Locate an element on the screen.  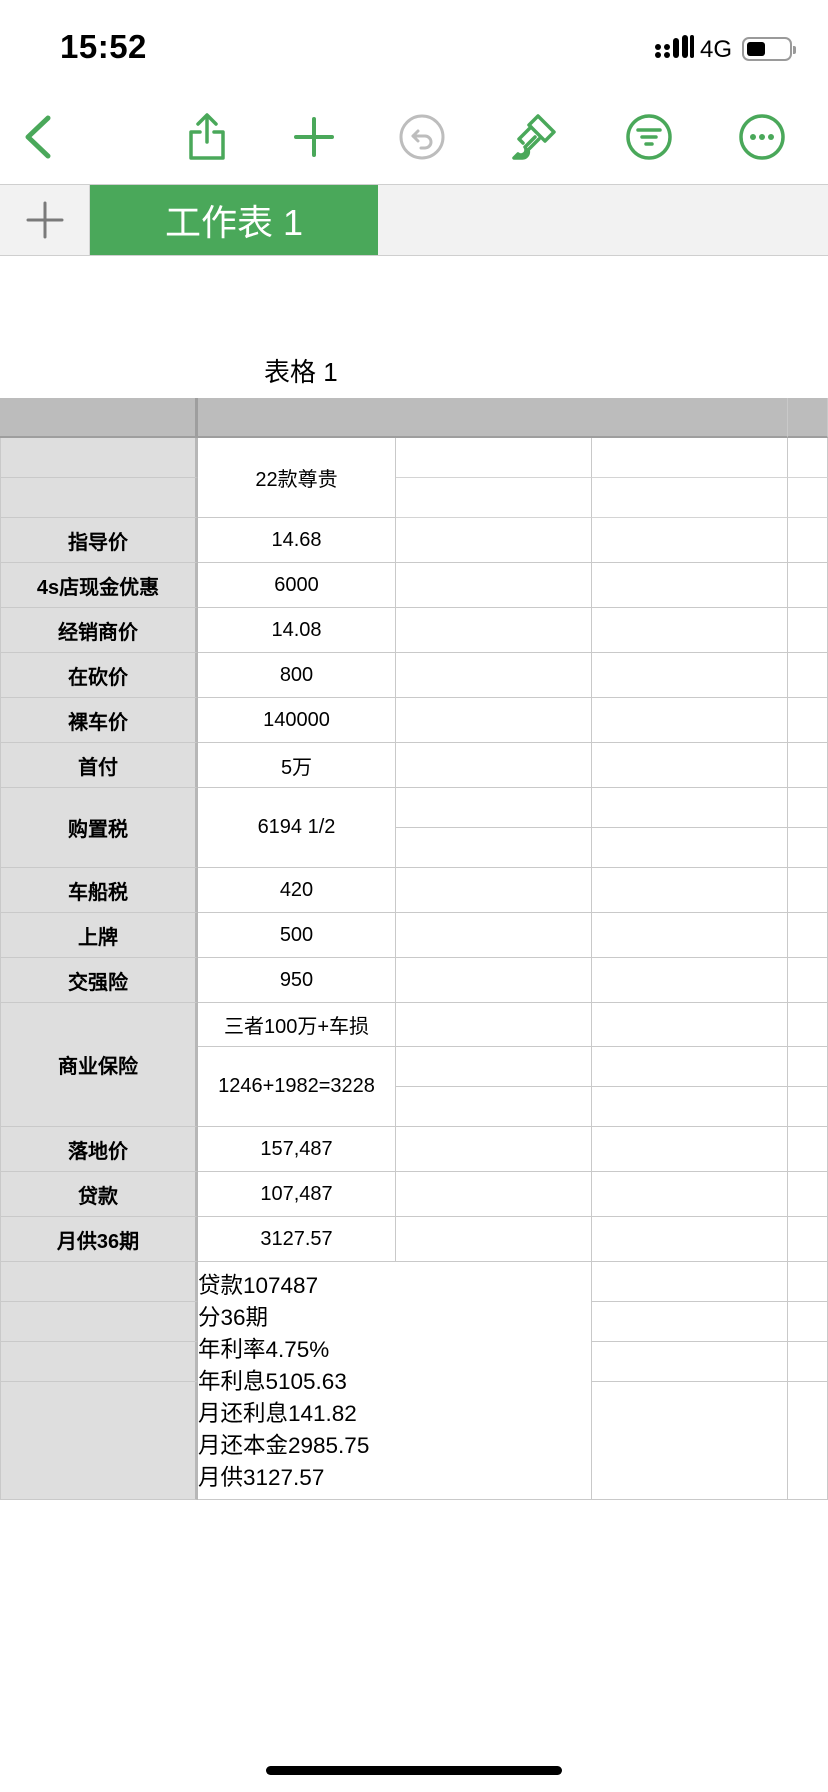
table-cell: 6000 is located at coordinates (297, 585).